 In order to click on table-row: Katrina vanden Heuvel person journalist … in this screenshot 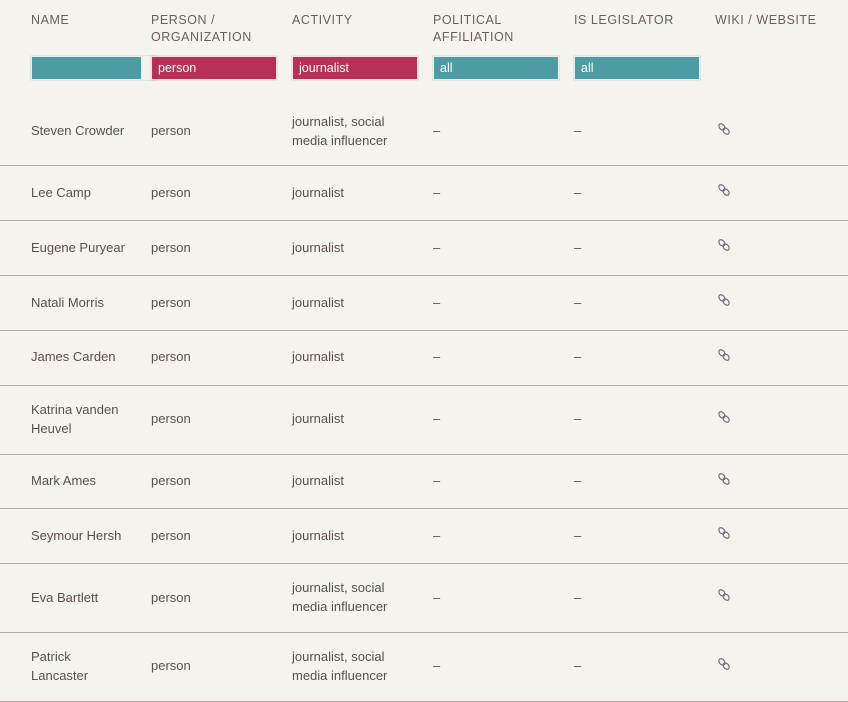, I will do `click(424, 419)`.